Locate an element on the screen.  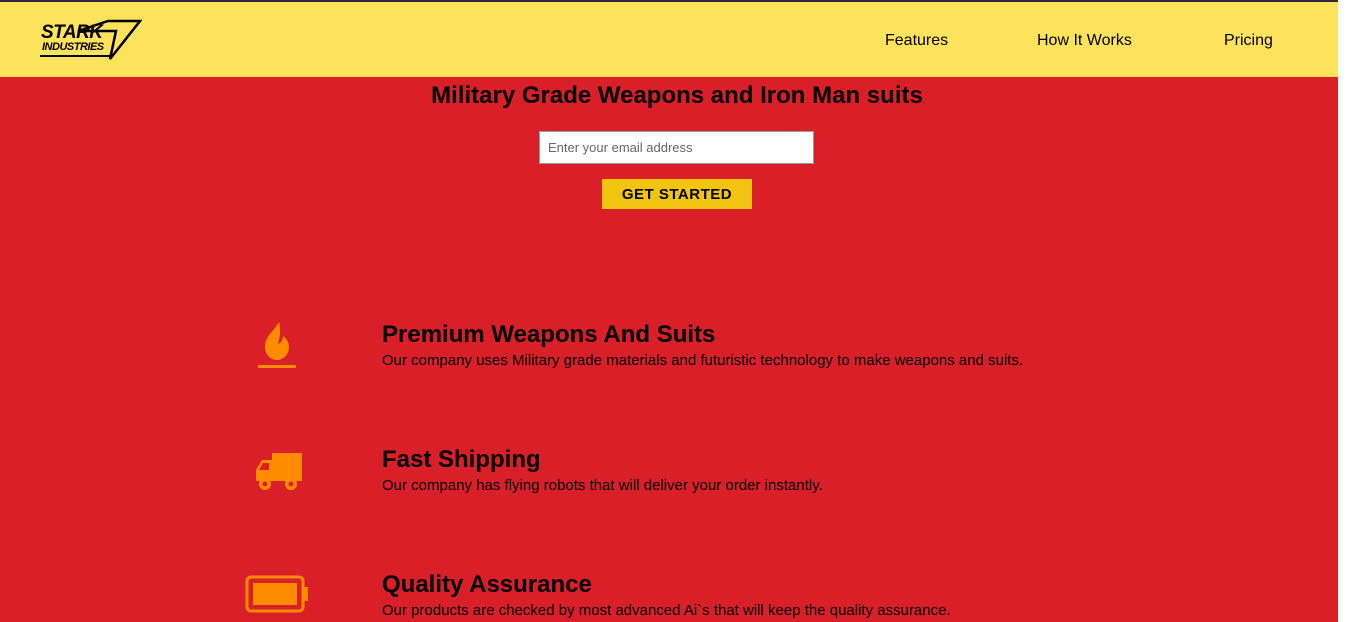
nav-features-link: Features is located at coordinates (916, 41).